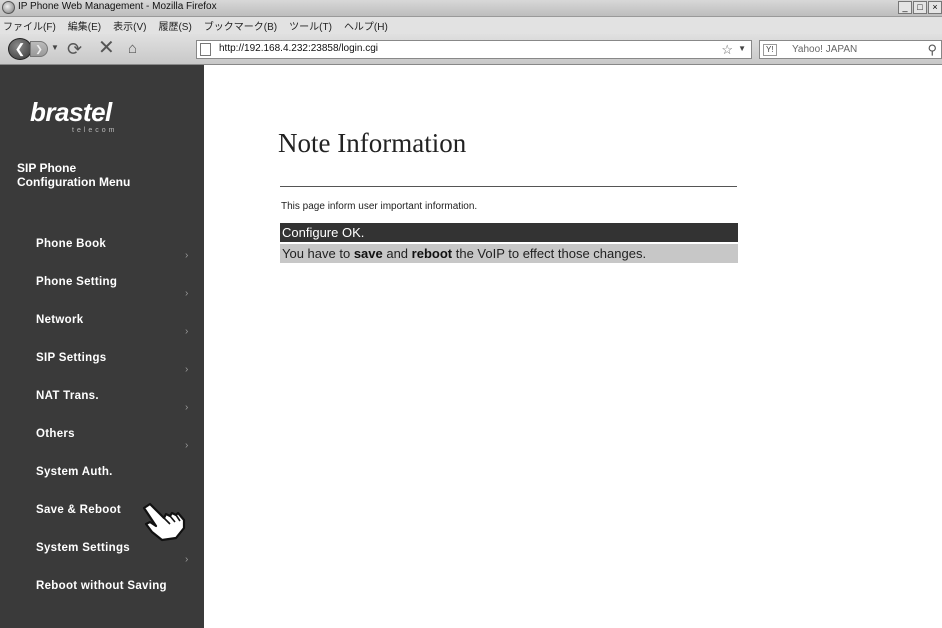 This screenshot has width=942, height=628. What do you see at coordinates (932, 49) in the screenshot?
I see `search-icon: ⚲` at bounding box center [932, 49].